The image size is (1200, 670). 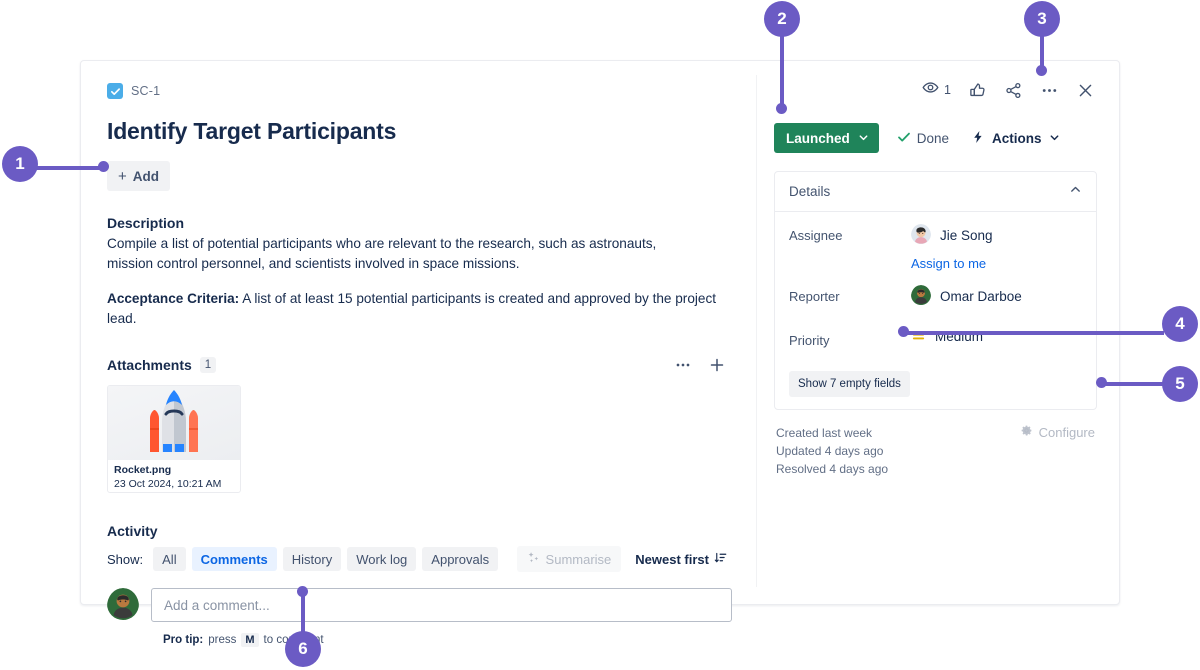 What do you see at coordinates (1013, 90) in the screenshot?
I see `share-icon` at bounding box center [1013, 90].